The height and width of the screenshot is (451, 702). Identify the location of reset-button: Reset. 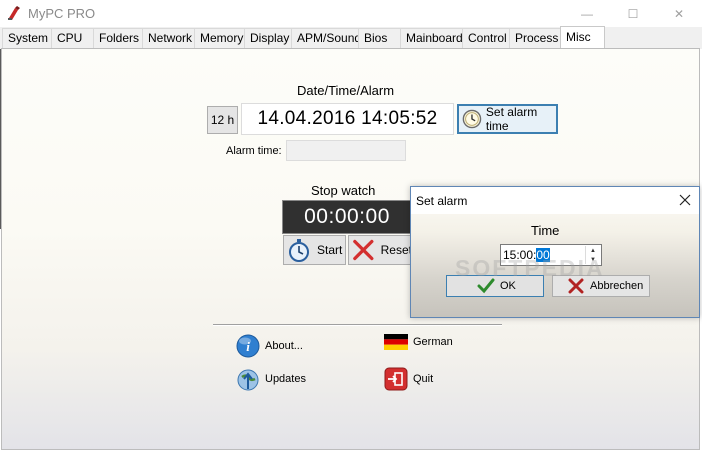
(380, 250).